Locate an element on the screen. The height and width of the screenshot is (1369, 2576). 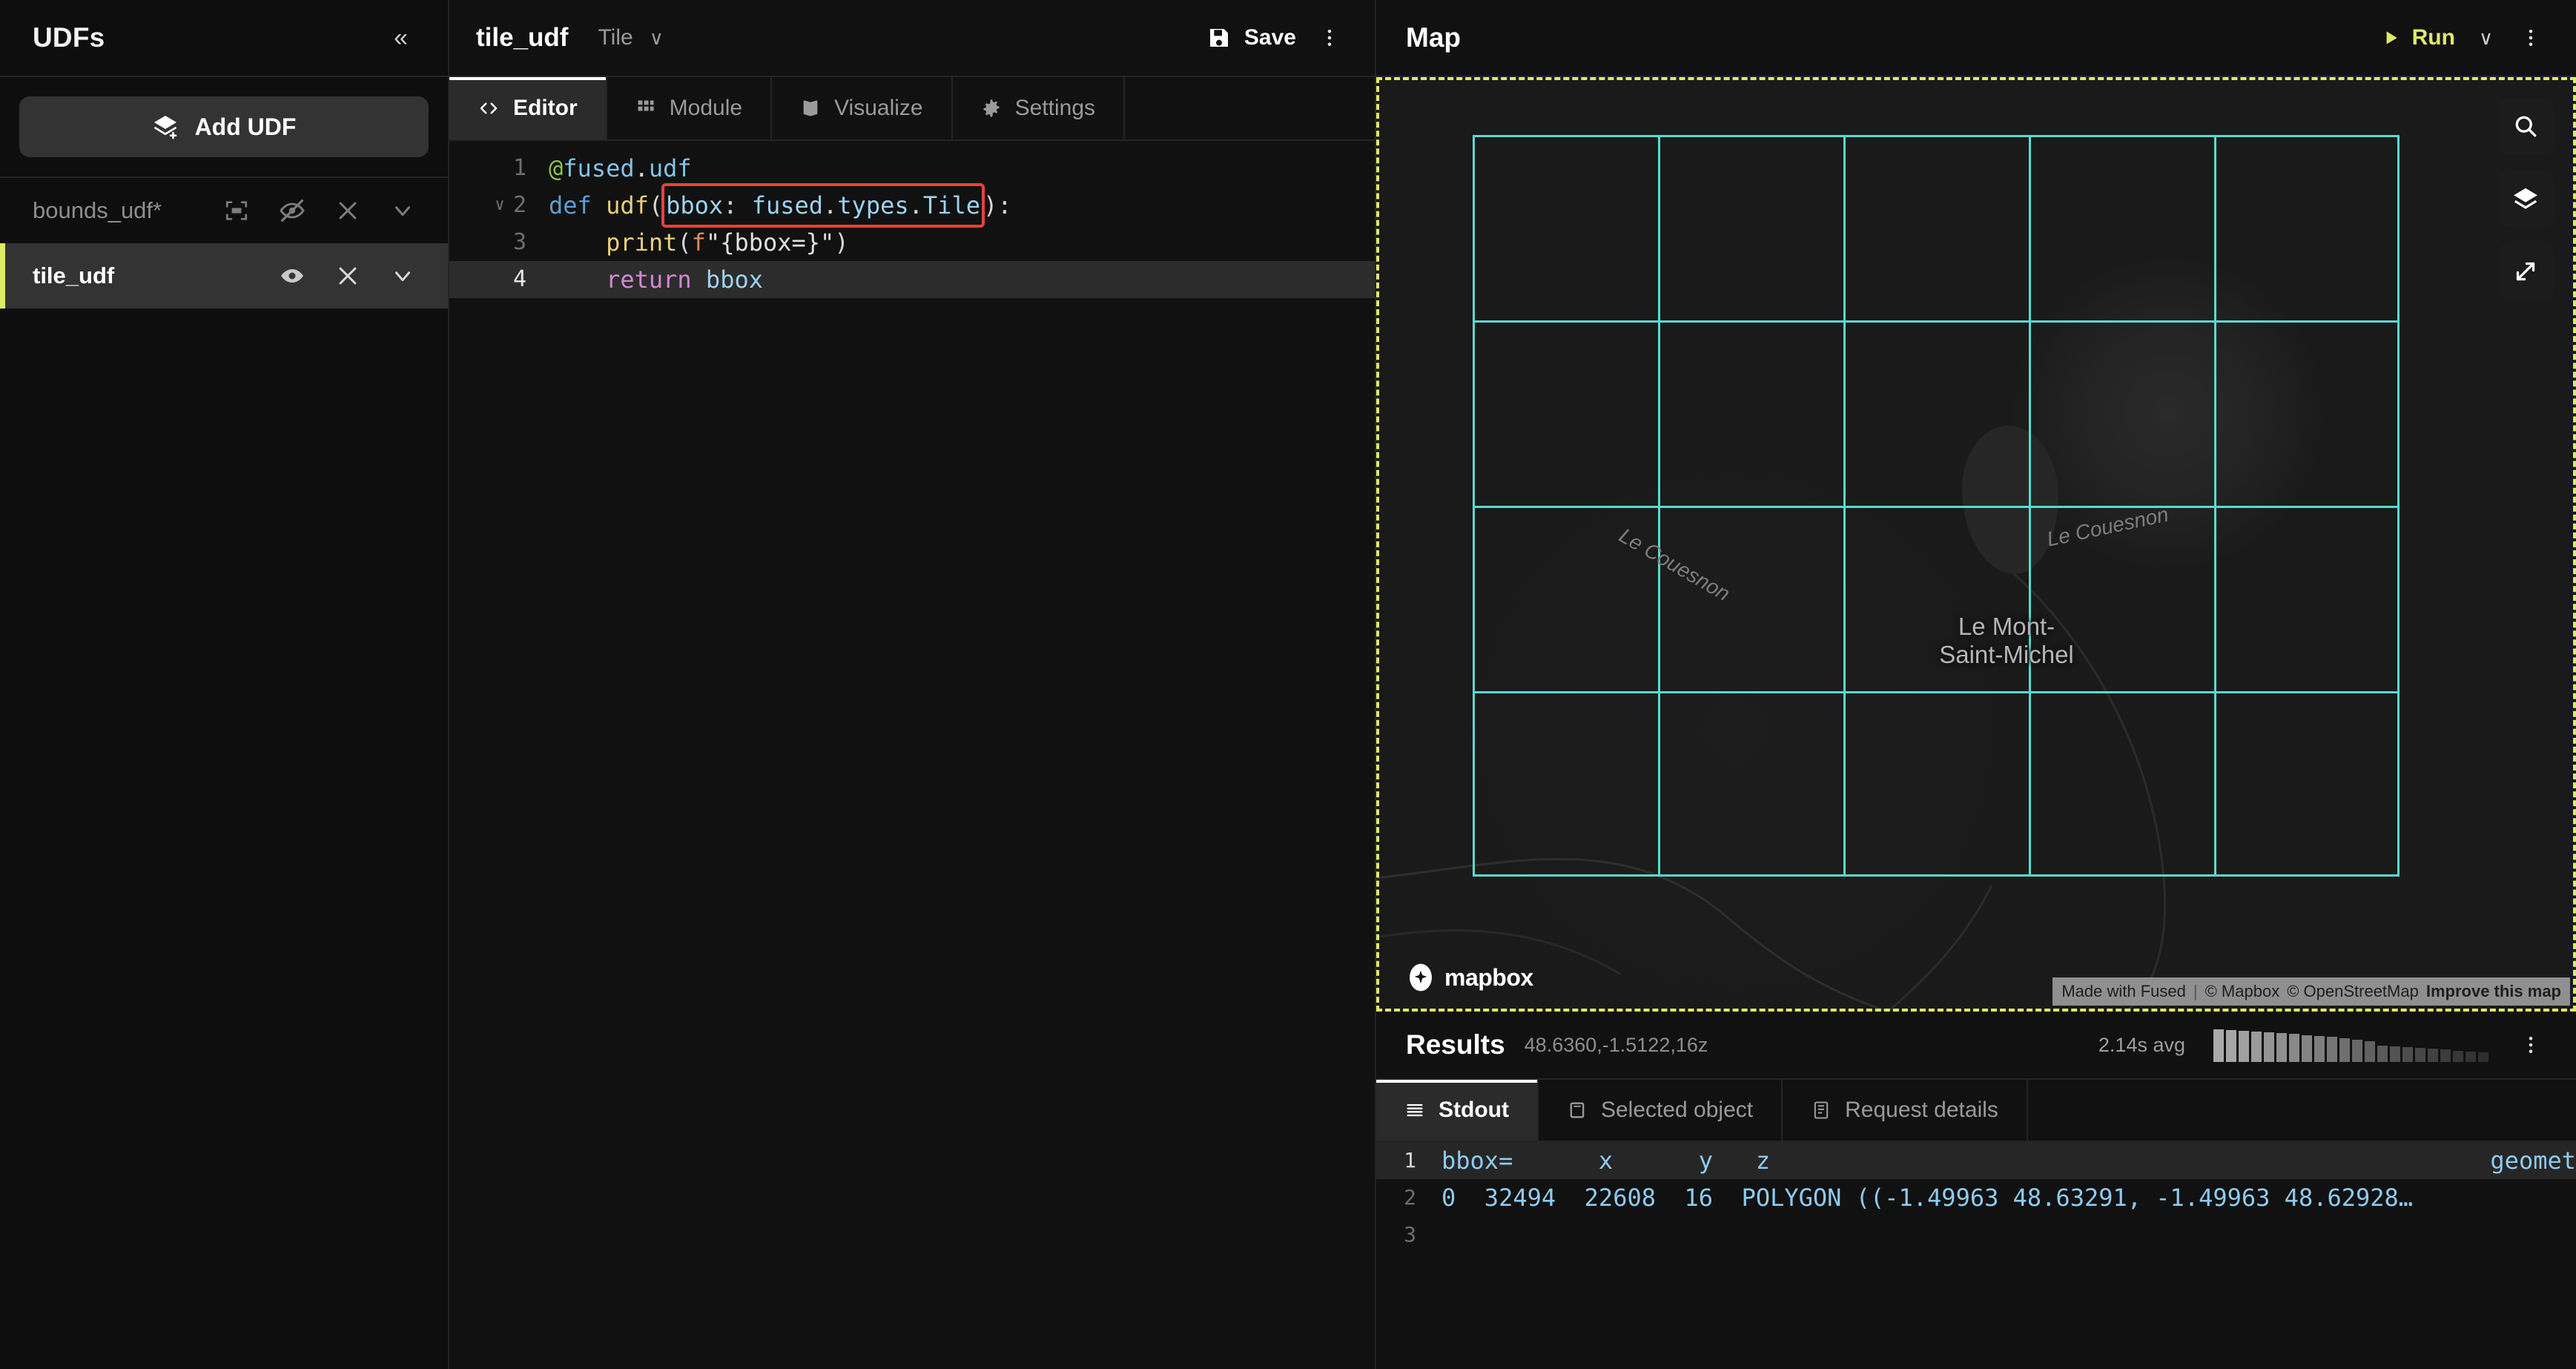
attribution-improve-link: Improve this map is located at coordinates (2493, 992).